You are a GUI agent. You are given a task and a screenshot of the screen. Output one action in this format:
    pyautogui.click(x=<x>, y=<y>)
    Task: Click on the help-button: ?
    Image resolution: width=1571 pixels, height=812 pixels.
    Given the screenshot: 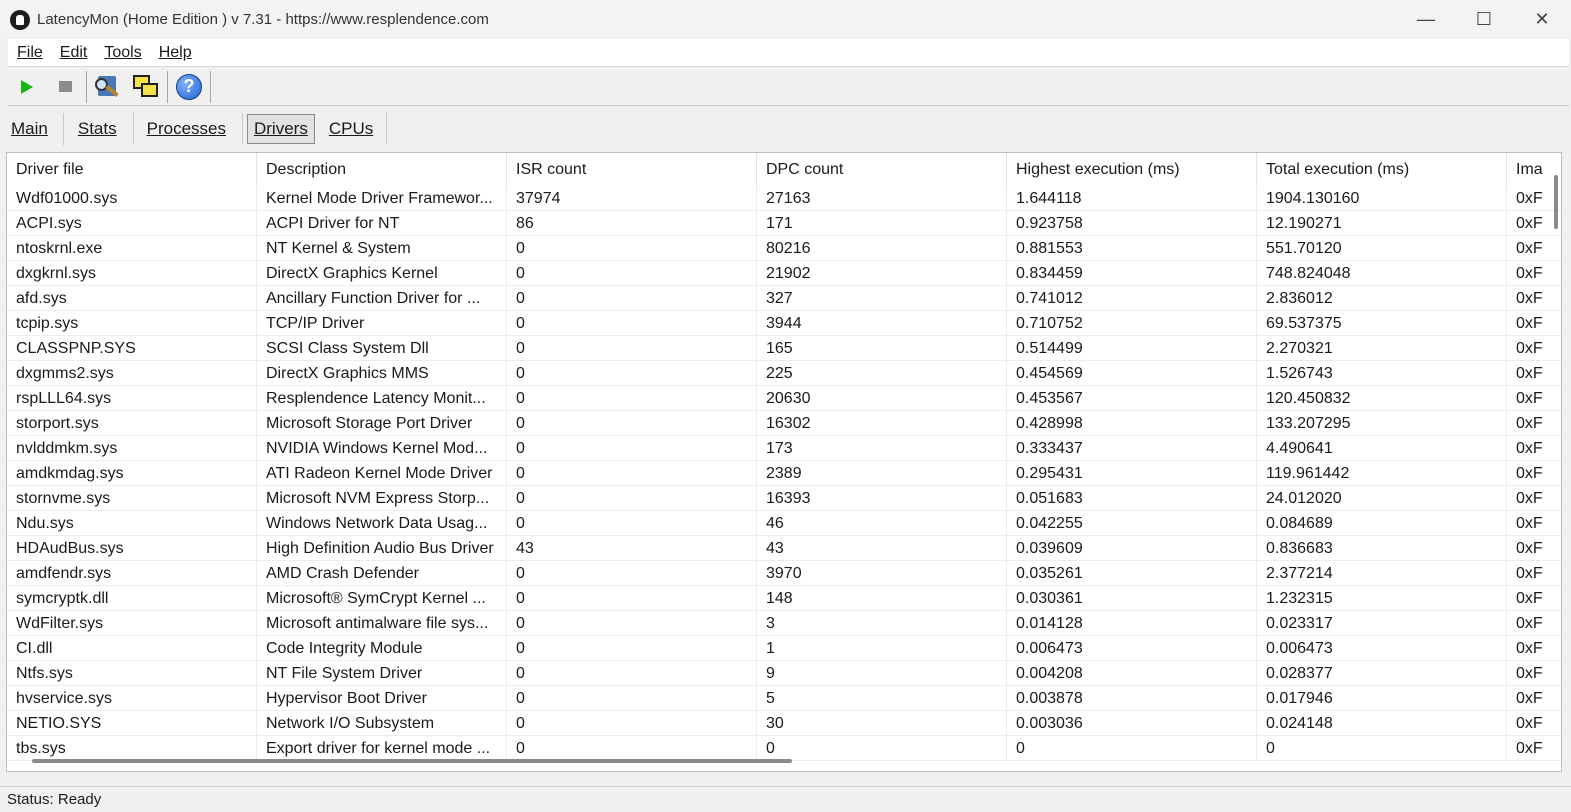 What is the action you would take?
    pyautogui.click(x=189, y=87)
    